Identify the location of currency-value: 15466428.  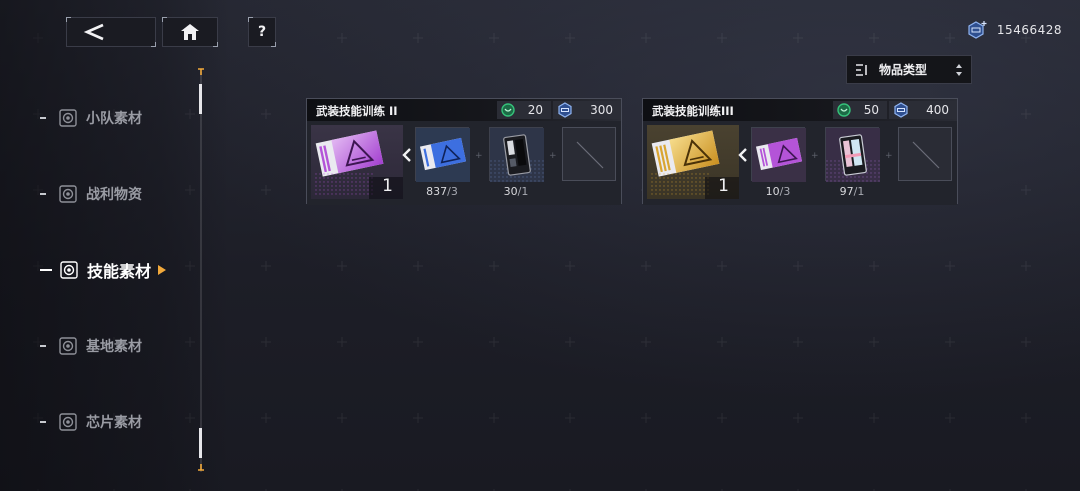
(1029, 30).